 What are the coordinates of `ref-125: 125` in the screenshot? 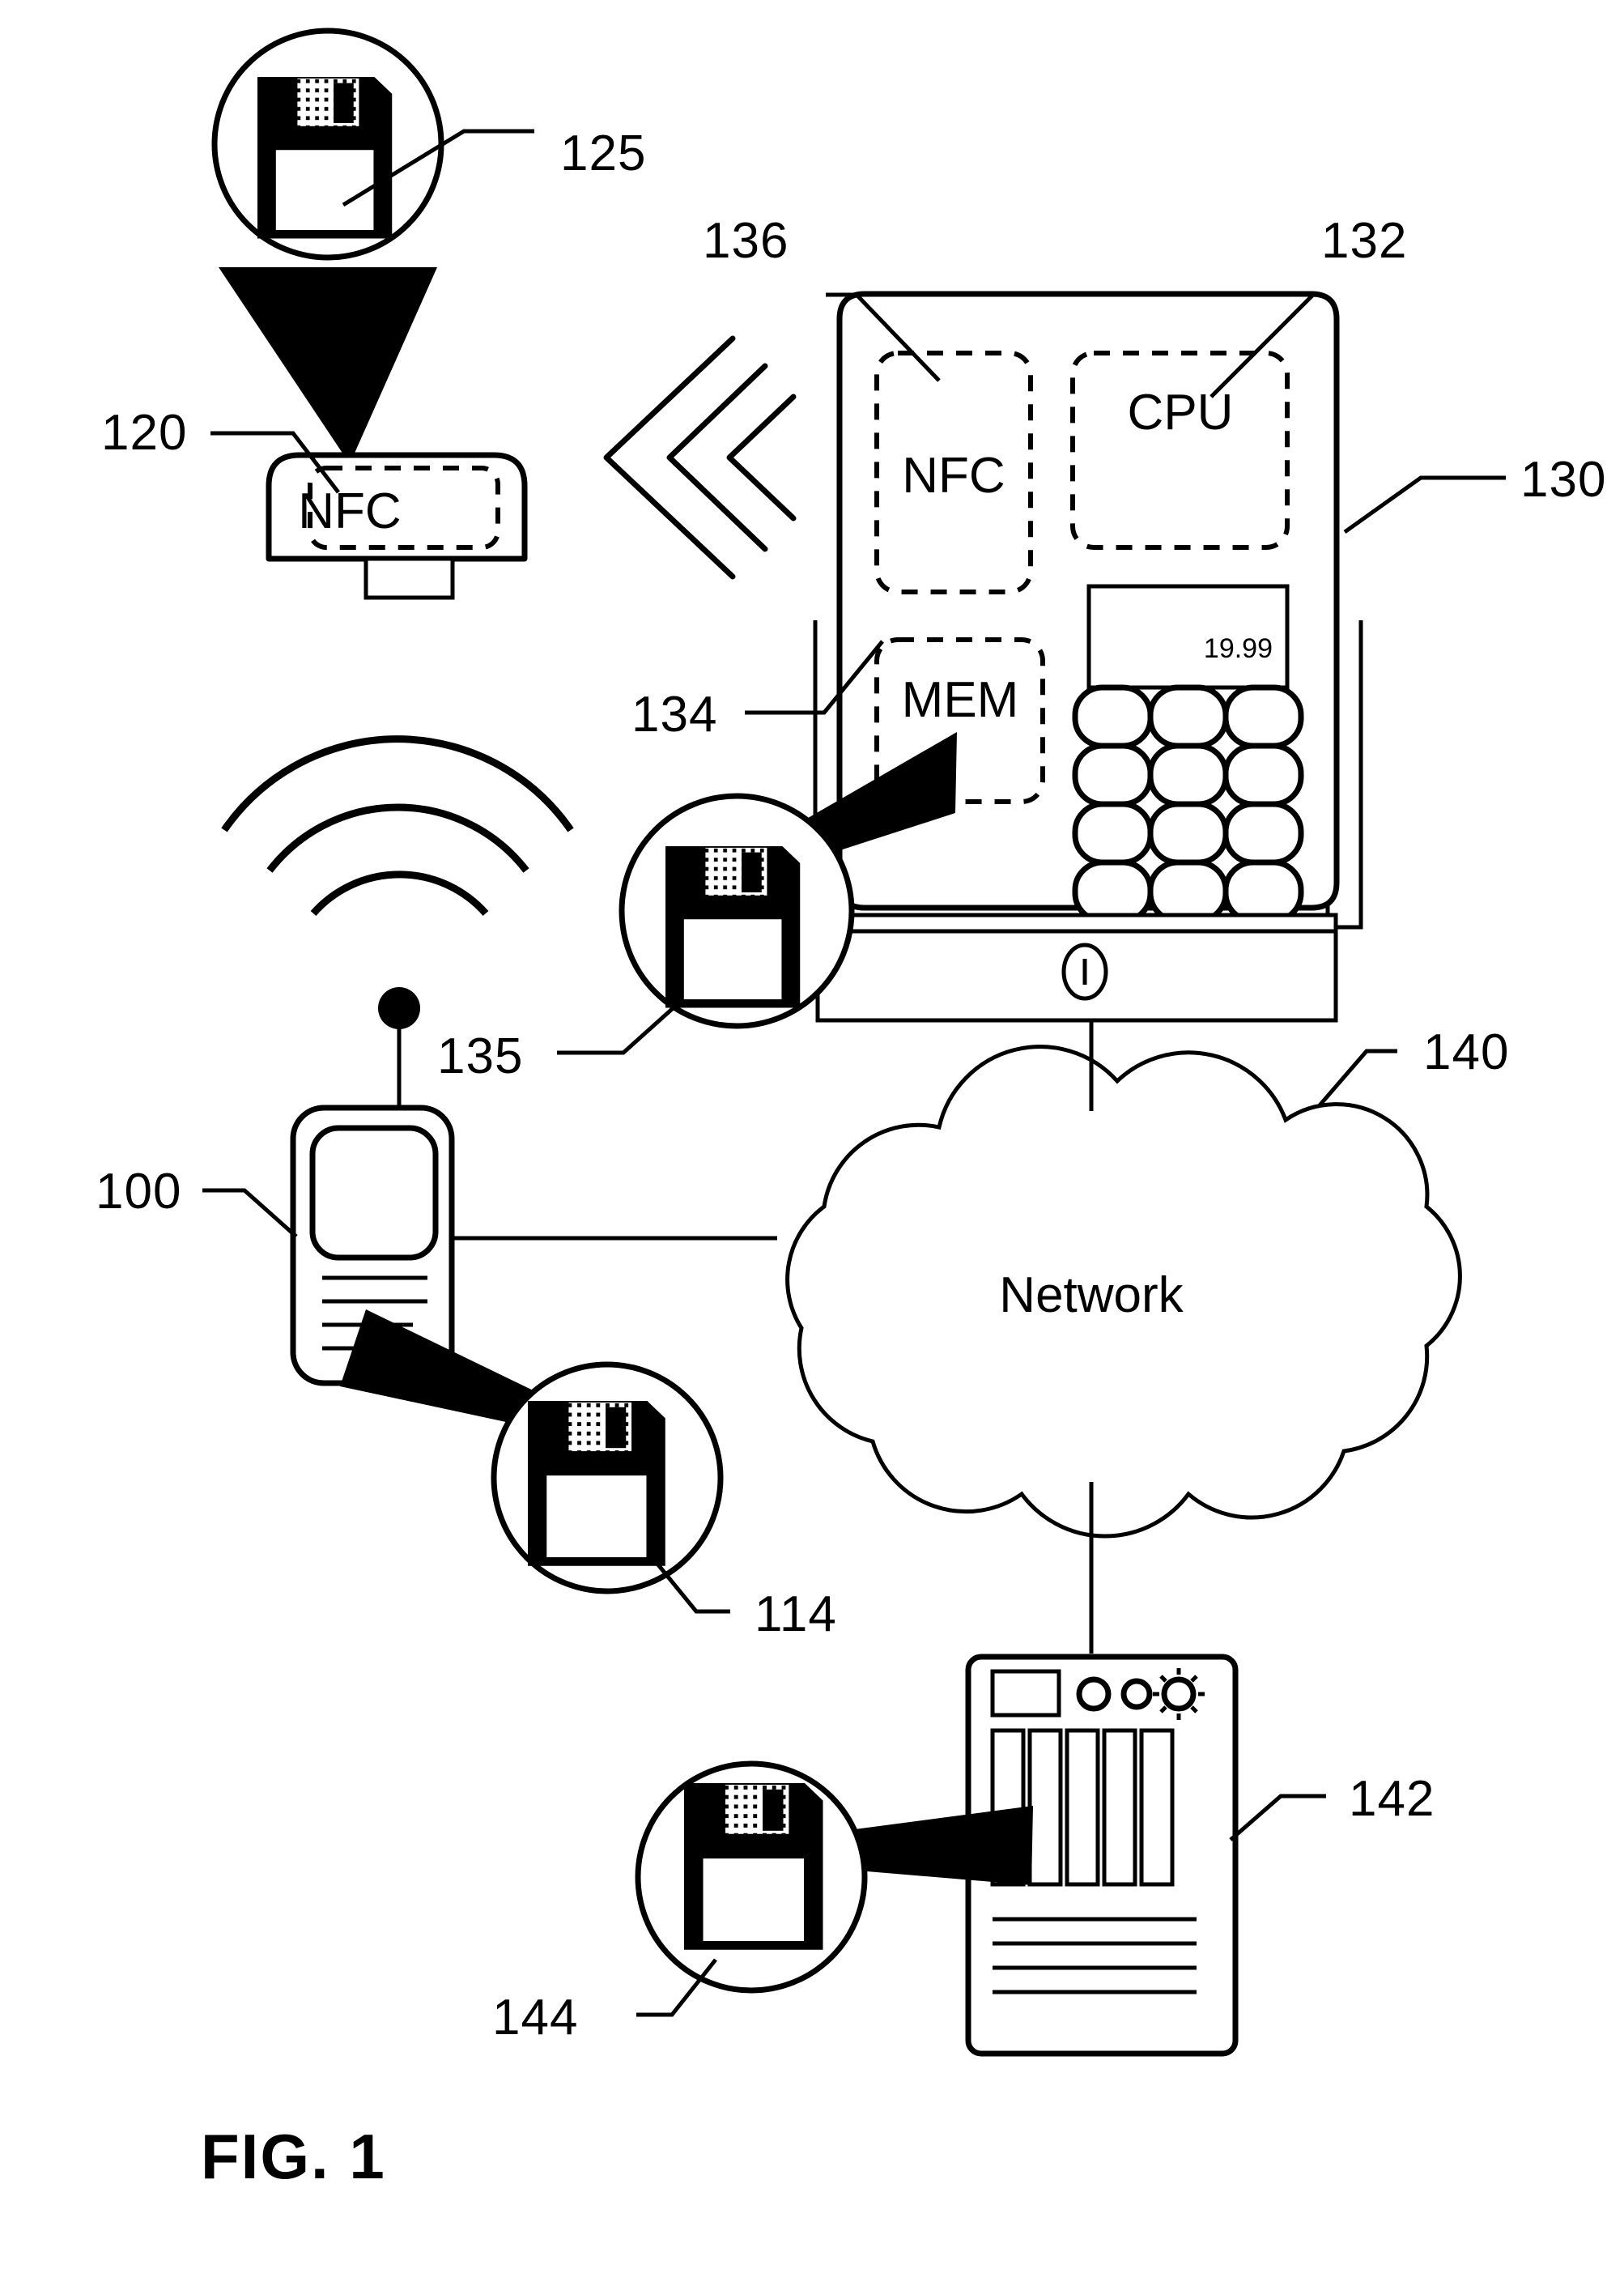 It's located at (603, 153).